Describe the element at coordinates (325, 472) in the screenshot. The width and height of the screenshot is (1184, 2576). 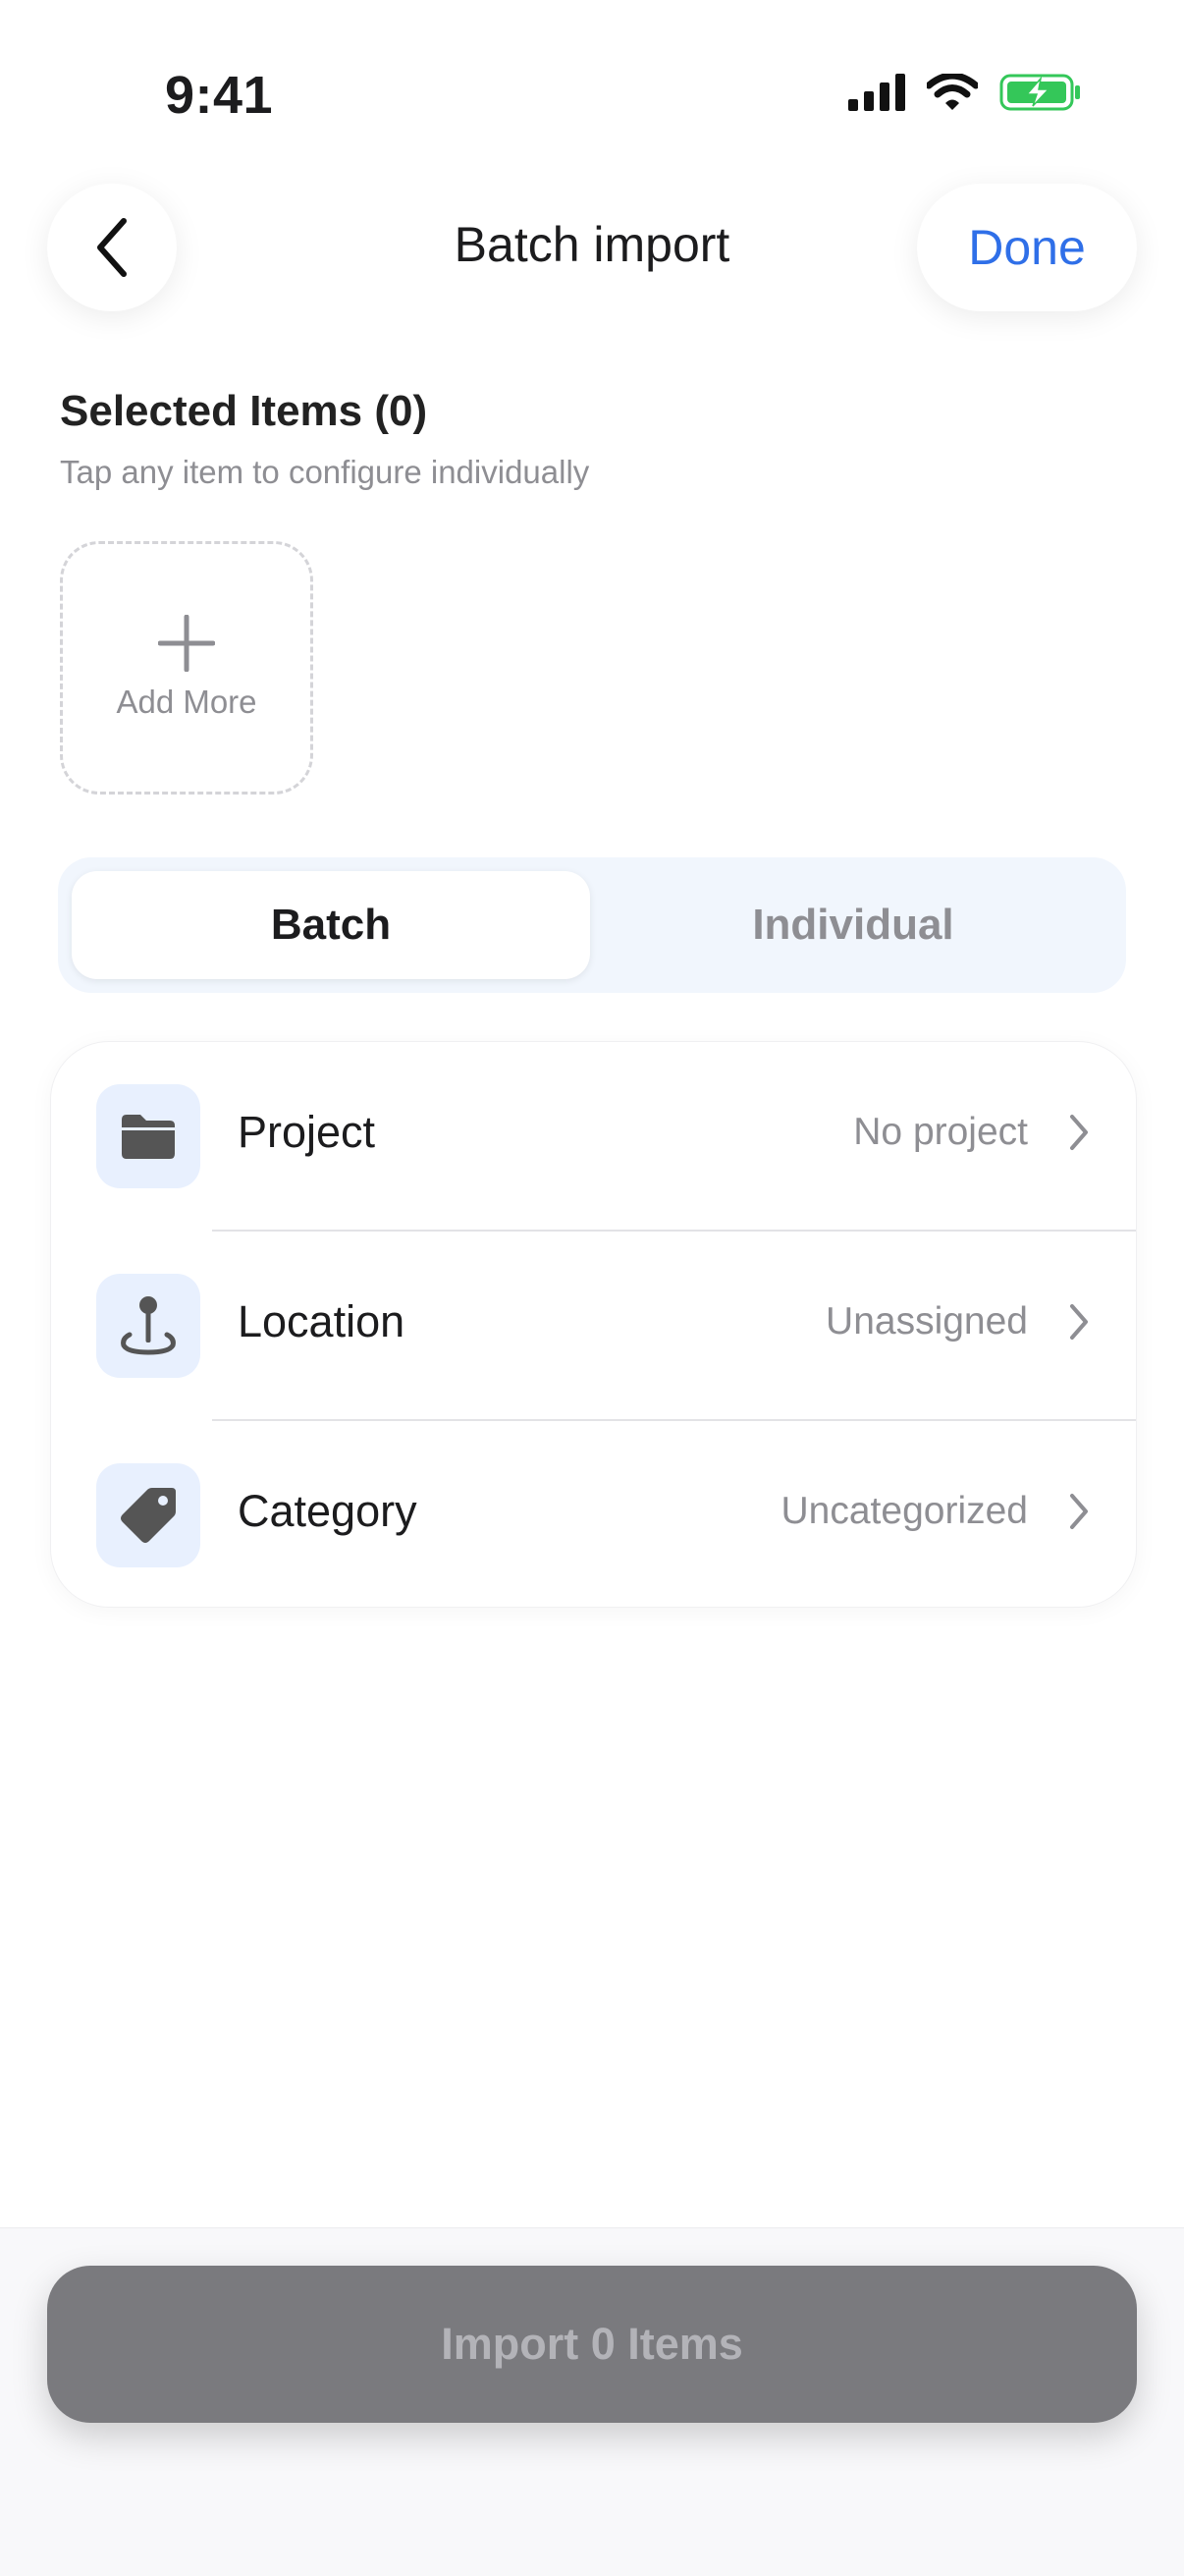
I see `selected-items-subtitle: Tap any item to configure individually` at that location.